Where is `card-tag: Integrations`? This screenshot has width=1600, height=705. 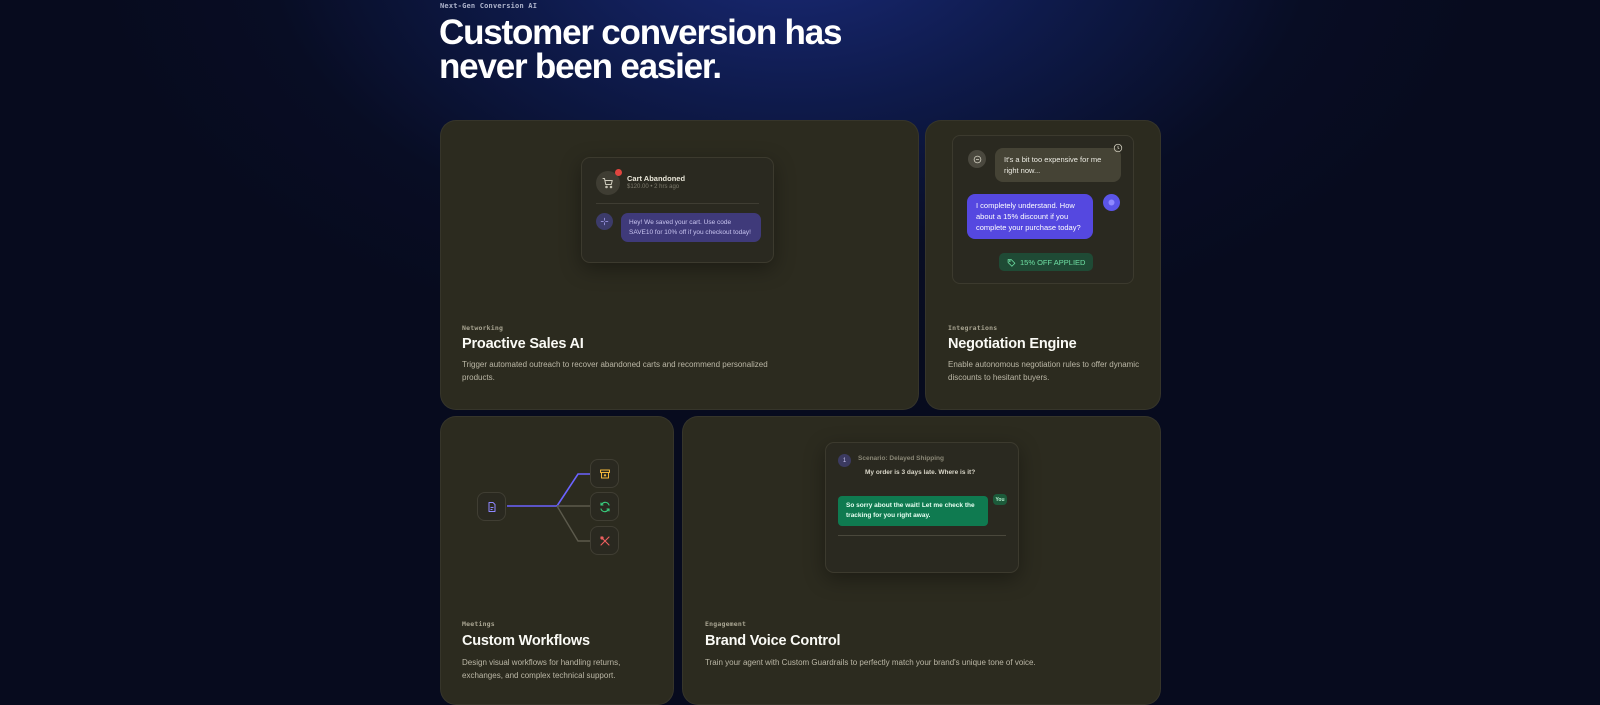
card-tag: Integrations is located at coordinates (973, 328).